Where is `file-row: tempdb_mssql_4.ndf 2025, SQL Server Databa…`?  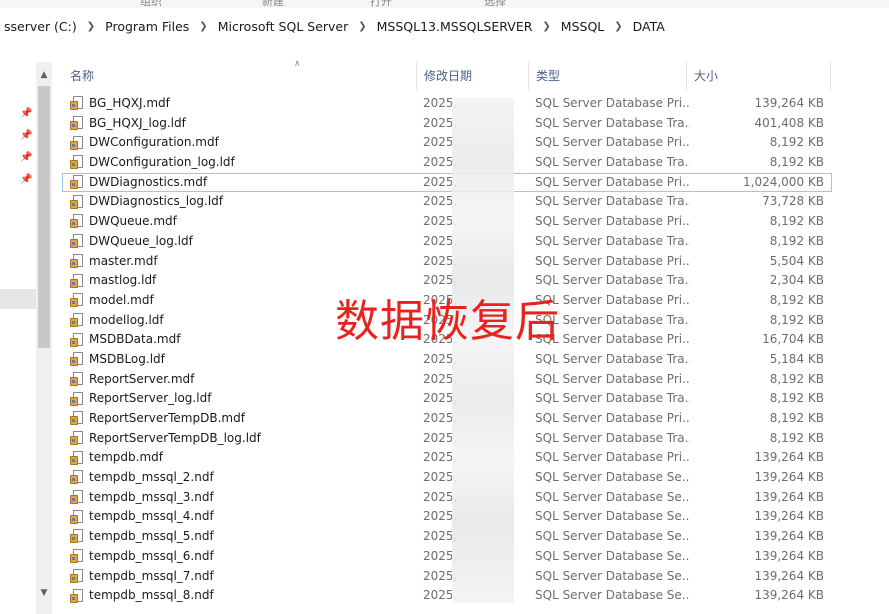 file-row: tempdb_mssql_4.ndf 2025, SQL Server Databa… is located at coordinates (447, 517).